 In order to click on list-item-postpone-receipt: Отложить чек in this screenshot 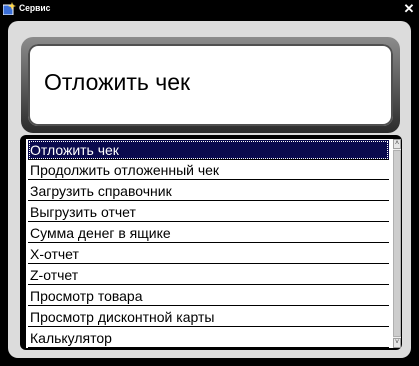, I will do `click(208, 150)`.